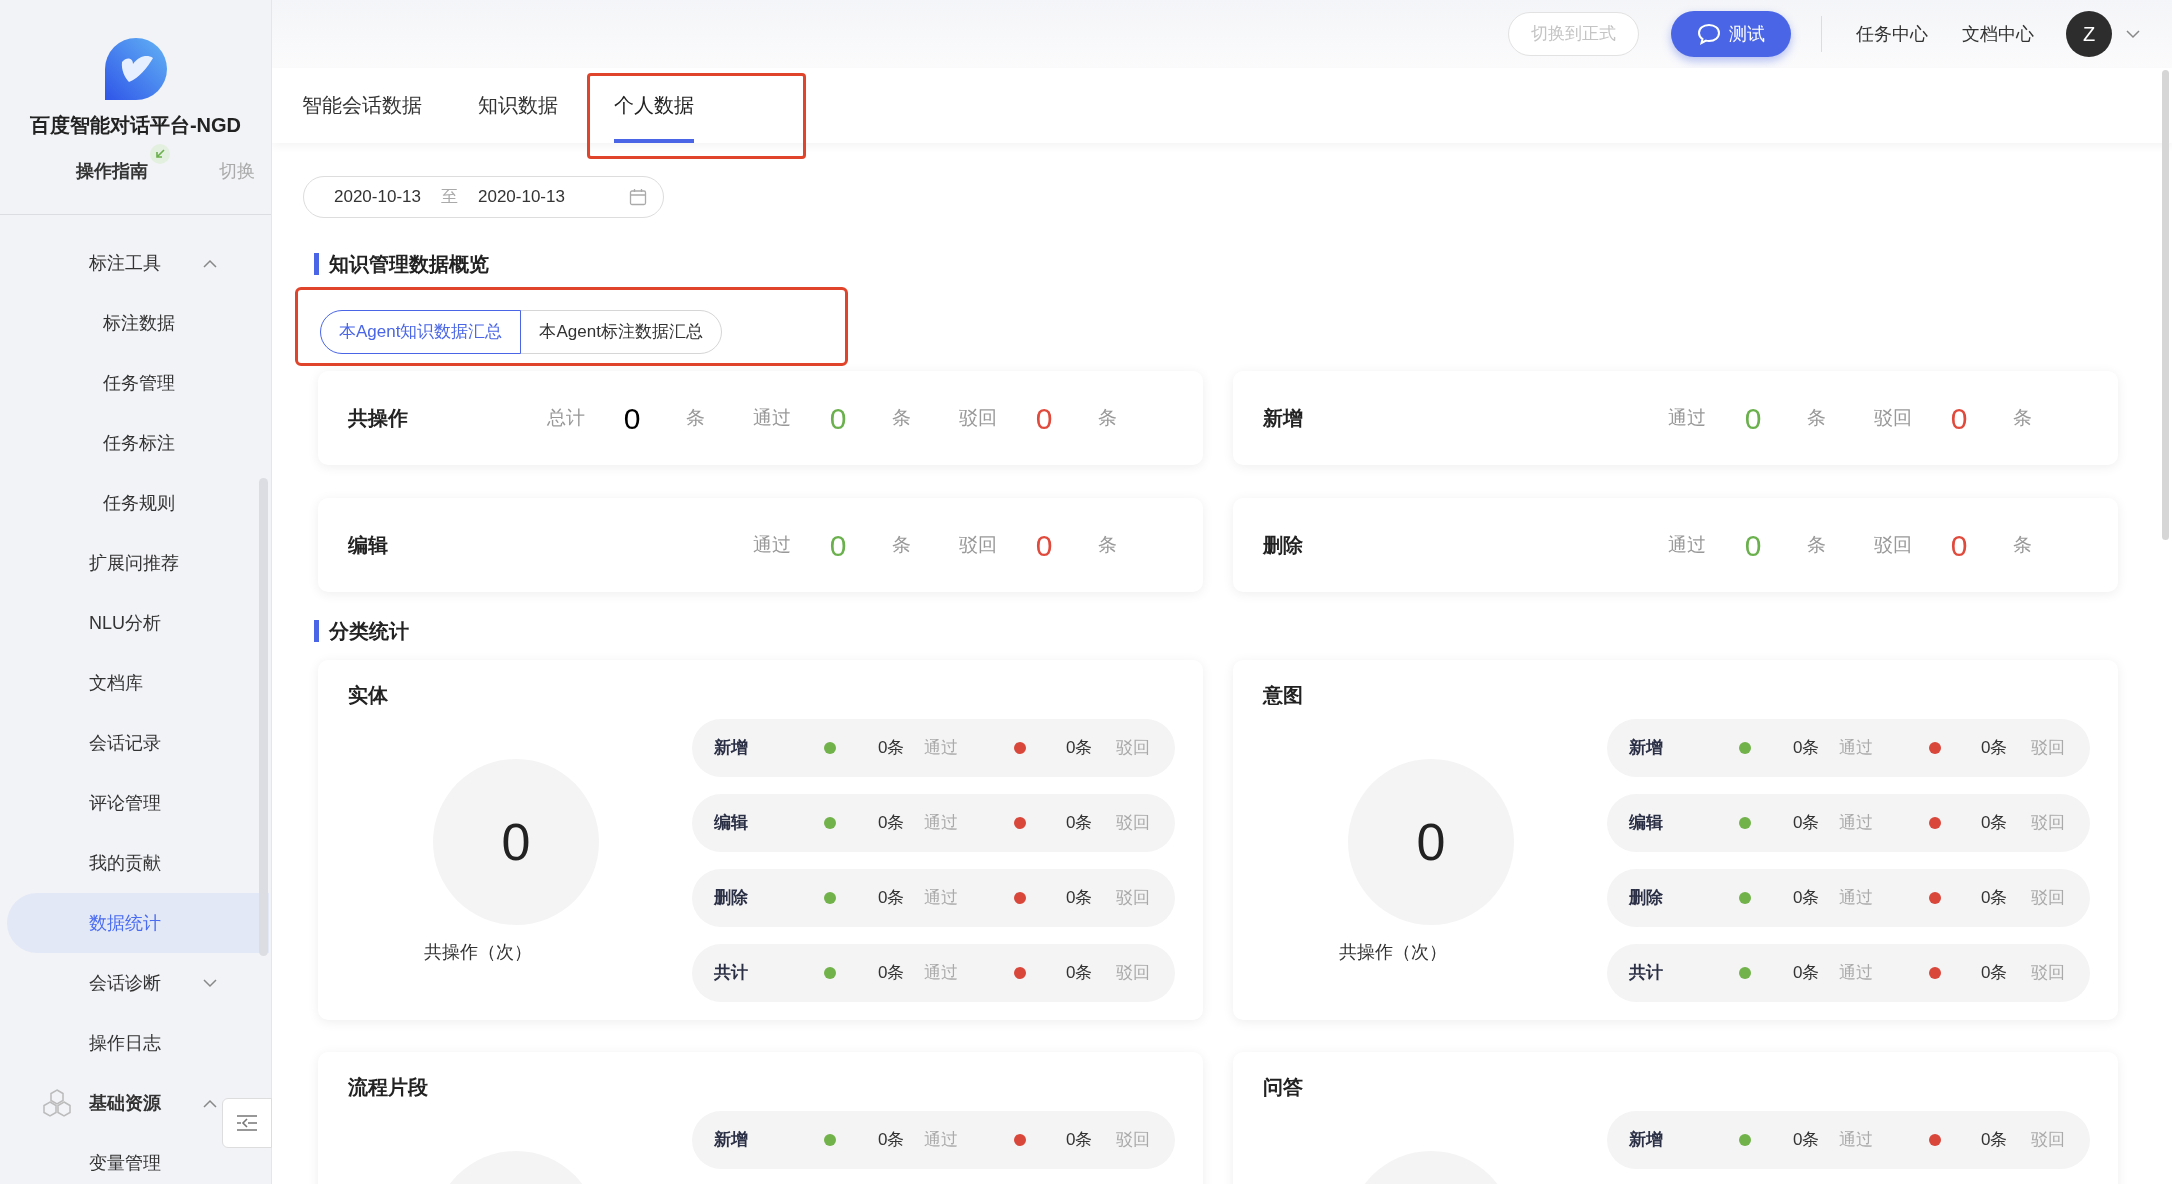 This screenshot has height=1184, width=2172. What do you see at coordinates (1998, 34) in the screenshot?
I see `nav-link: 文档中心` at bounding box center [1998, 34].